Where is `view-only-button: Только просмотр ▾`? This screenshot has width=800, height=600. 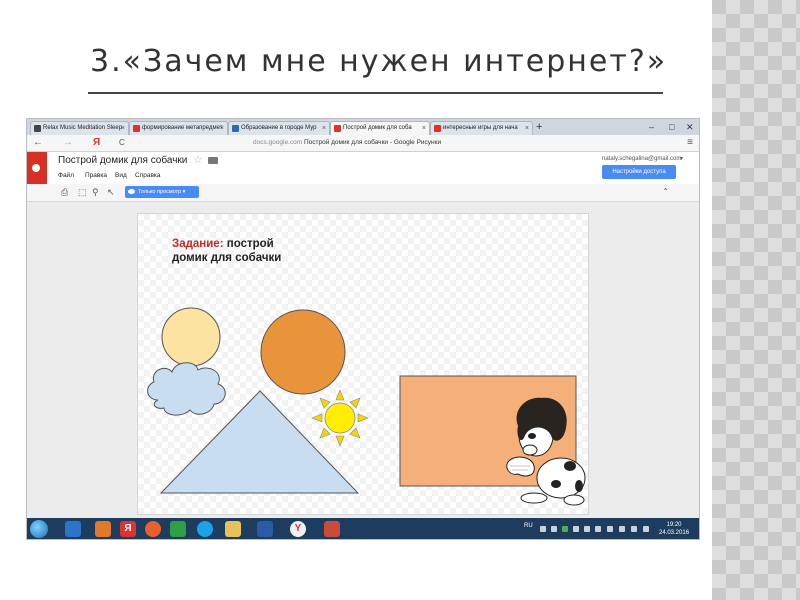
view-only-button: Только просмотр ▾ is located at coordinates (162, 192).